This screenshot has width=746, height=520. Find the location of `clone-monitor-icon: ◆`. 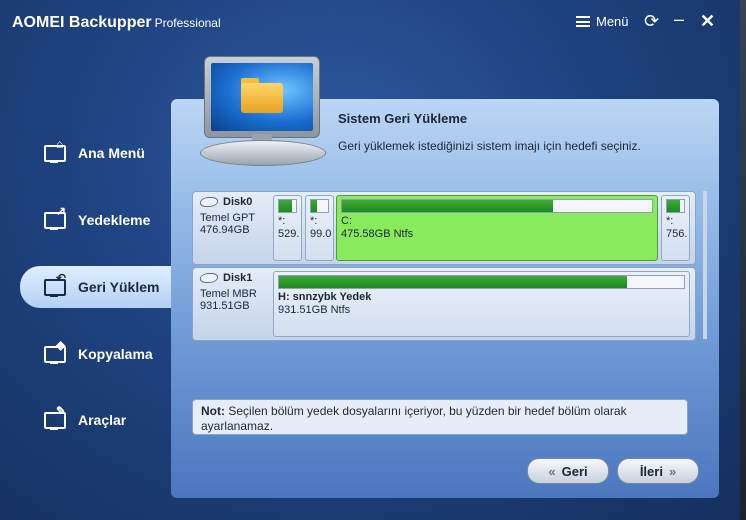

clone-monitor-icon: ◆ is located at coordinates (55, 352).